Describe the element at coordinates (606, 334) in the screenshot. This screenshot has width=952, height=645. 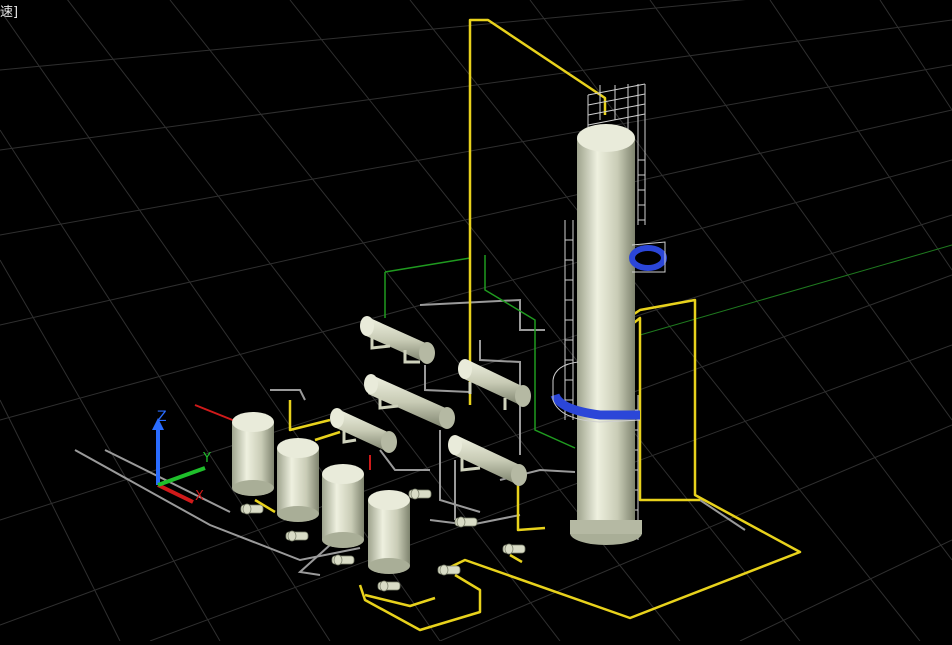
I see `distillation-column` at that location.